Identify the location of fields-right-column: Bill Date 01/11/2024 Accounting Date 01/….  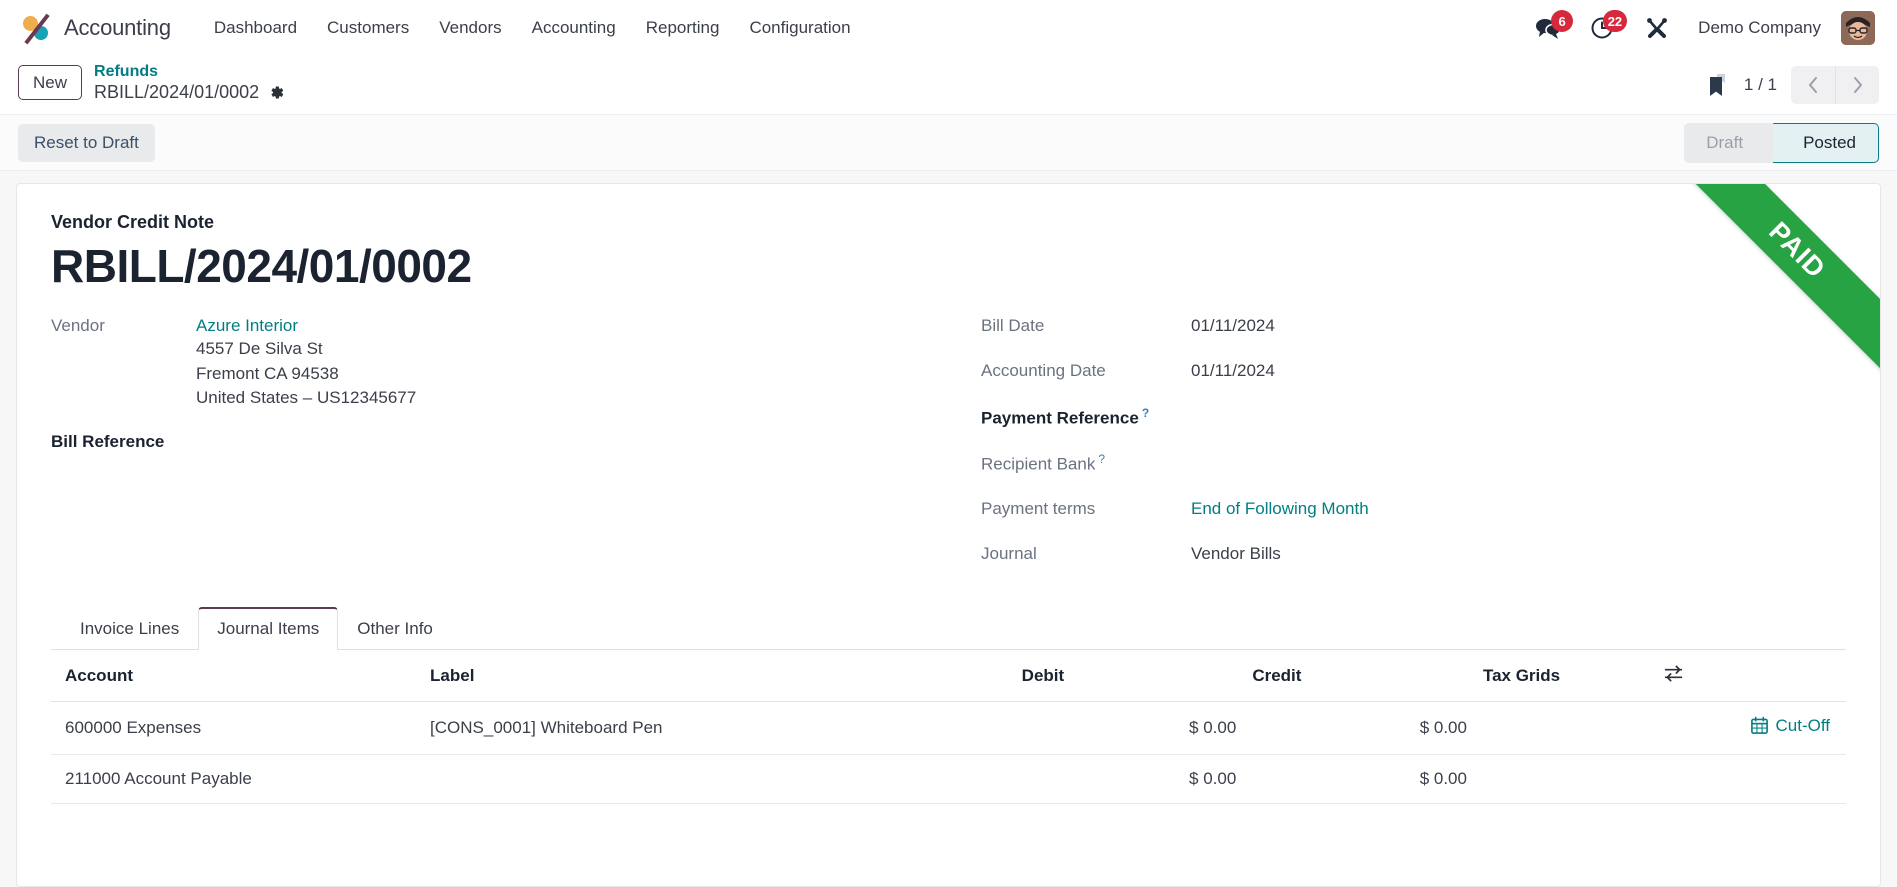
(1413, 451).